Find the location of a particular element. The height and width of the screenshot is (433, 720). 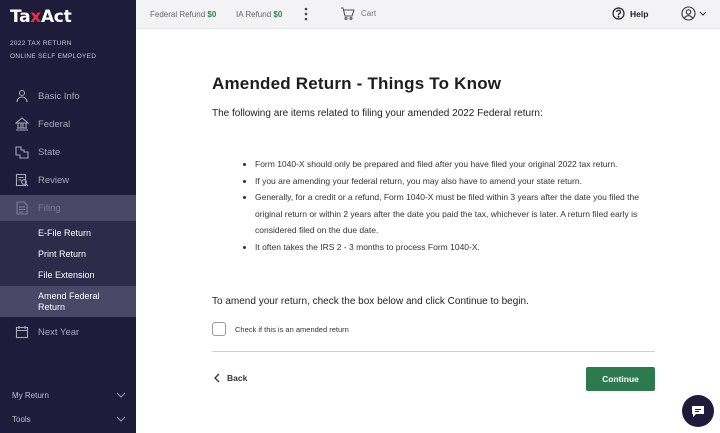

ia-refund-label: IA Refund is located at coordinates (254, 14).